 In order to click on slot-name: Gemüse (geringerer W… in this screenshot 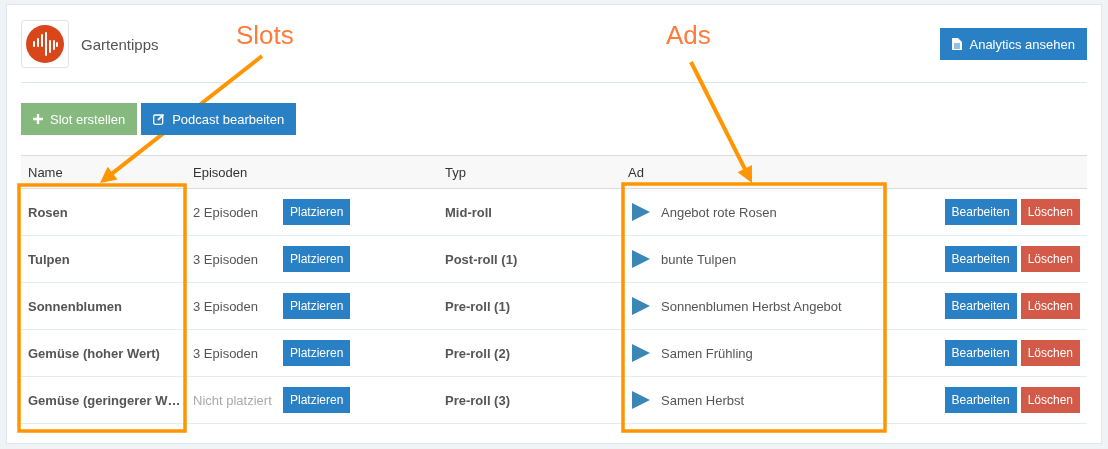, I will do `click(104, 400)`.